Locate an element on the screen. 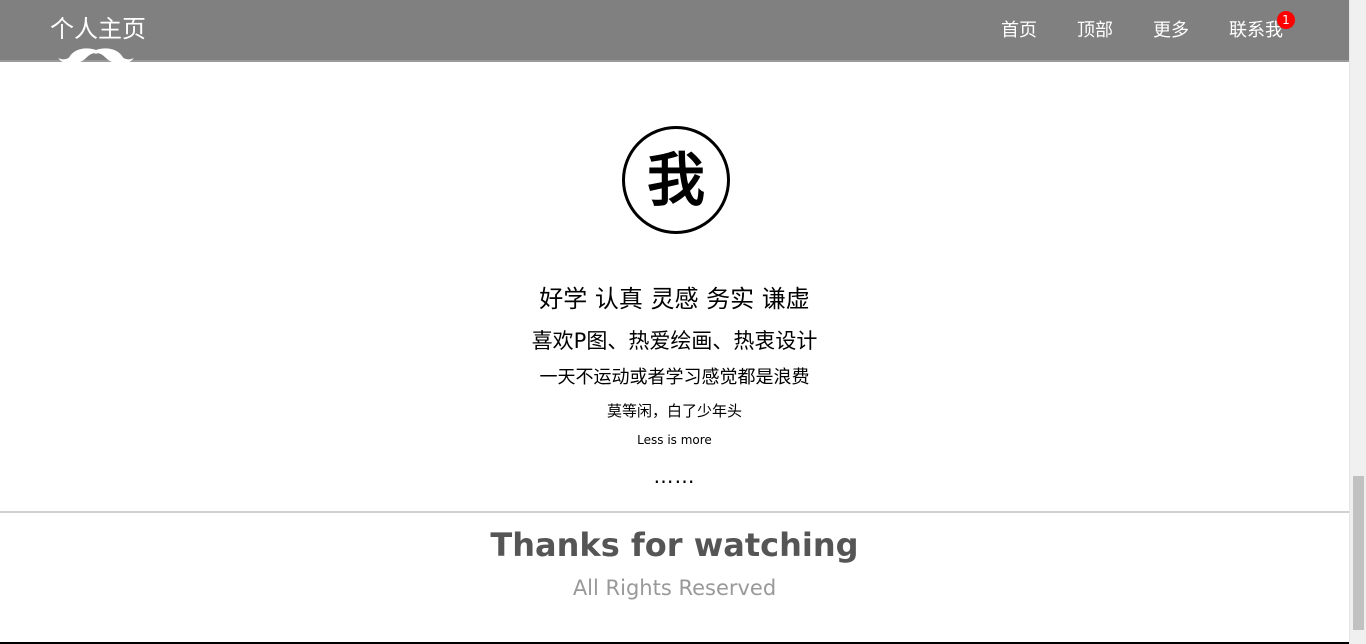 This screenshot has width=1366, height=644. traits-line: 好学 认真 灵感 务实 谦虚 is located at coordinates (674, 299).